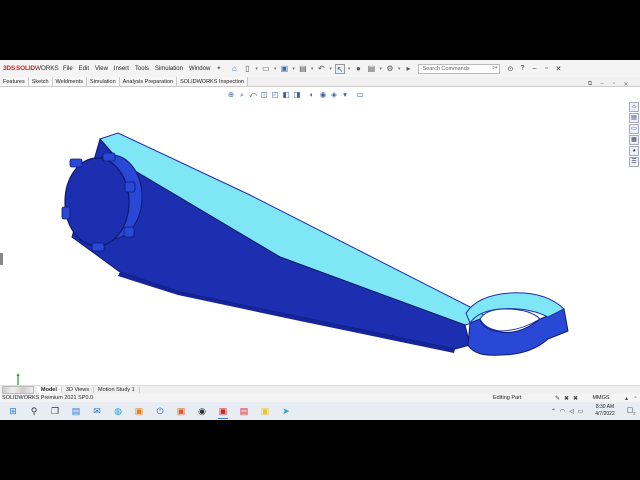 The width and height of the screenshot is (640, 480). Describe the element at coordinates (358, 69) in the screenshot. I see `traffic-light-icon: ●` at that location.